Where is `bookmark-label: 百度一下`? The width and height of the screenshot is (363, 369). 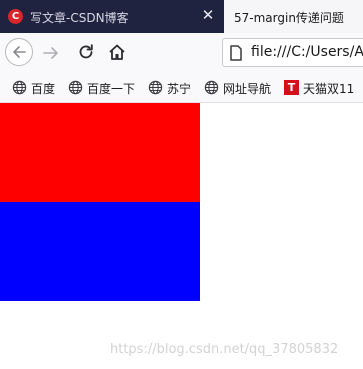
bookmark-label: 百度一下 is located at coordinates (111, 89).